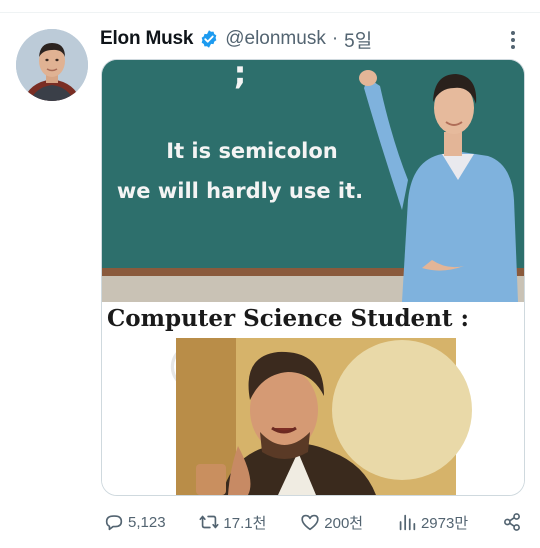  I want to click on reply-icon, so click(114, 523).